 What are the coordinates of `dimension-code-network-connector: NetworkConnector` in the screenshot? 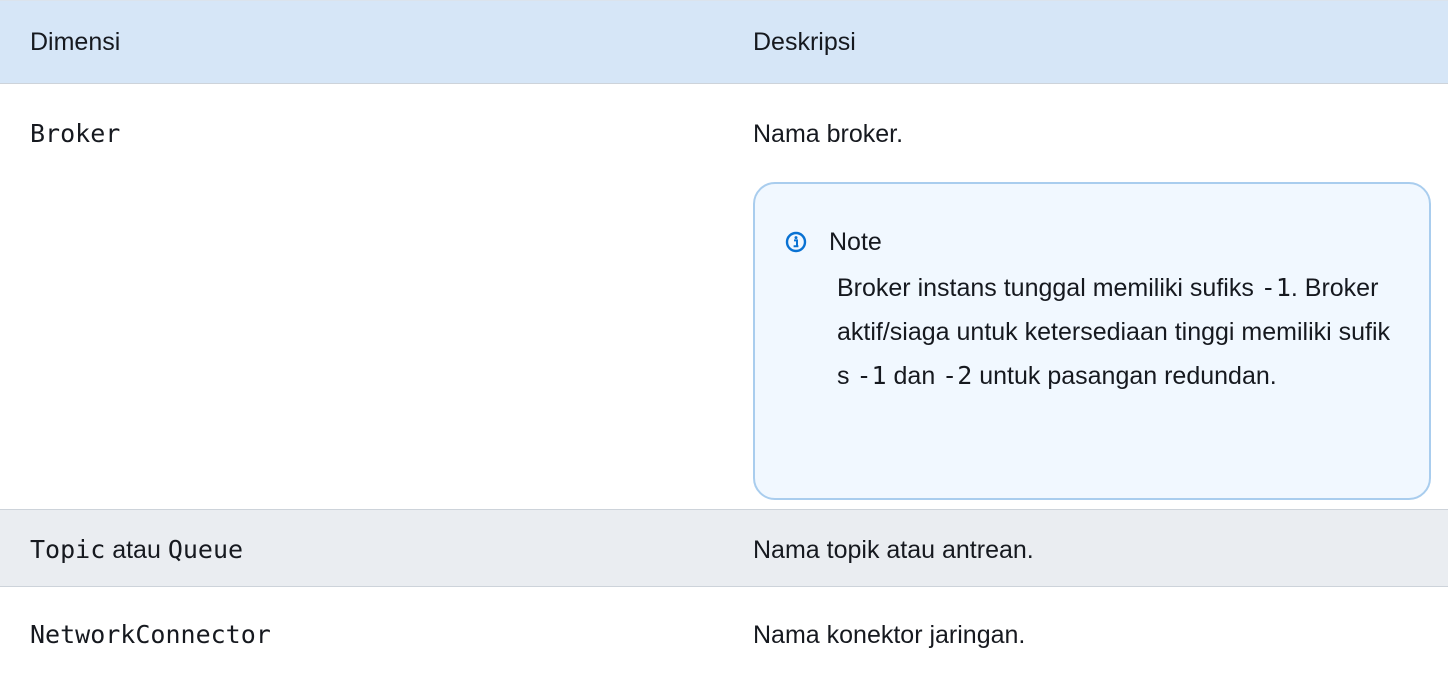 It's located at (150, 634).